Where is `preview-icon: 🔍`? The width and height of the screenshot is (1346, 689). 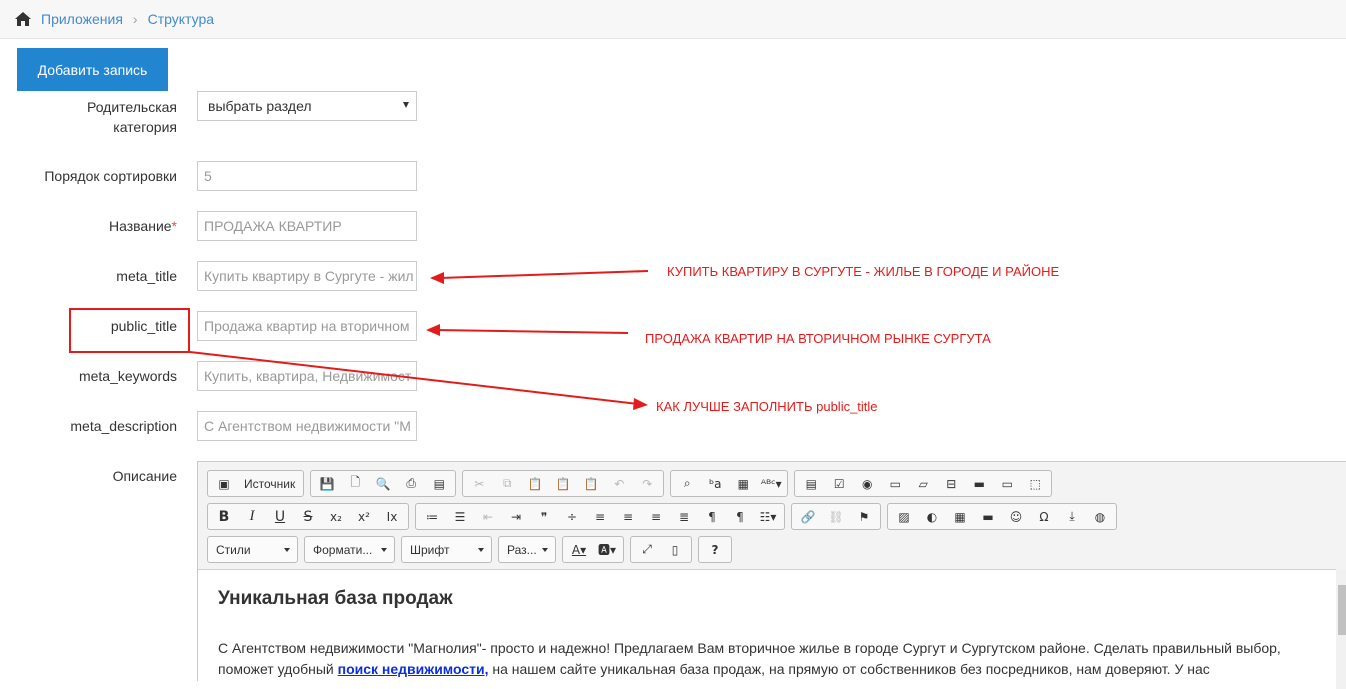
preview-icon: 🔍 is located at coordinates (383, 484).